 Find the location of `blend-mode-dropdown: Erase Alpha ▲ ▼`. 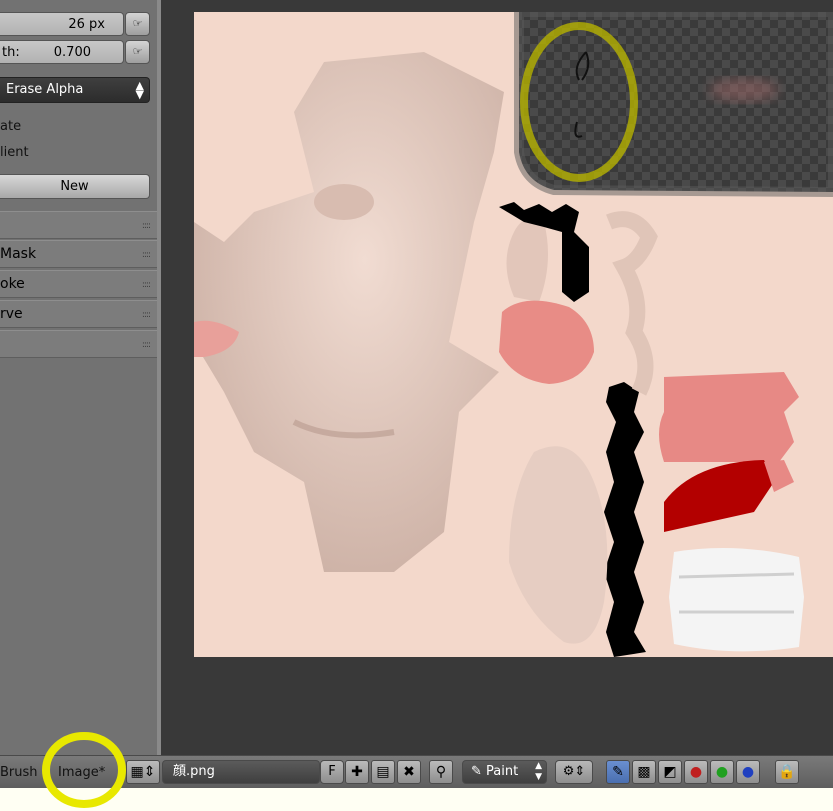

blend-mode-dropdown: Erase Alpha ▲ ▼ is located at coordinates (75, 90).